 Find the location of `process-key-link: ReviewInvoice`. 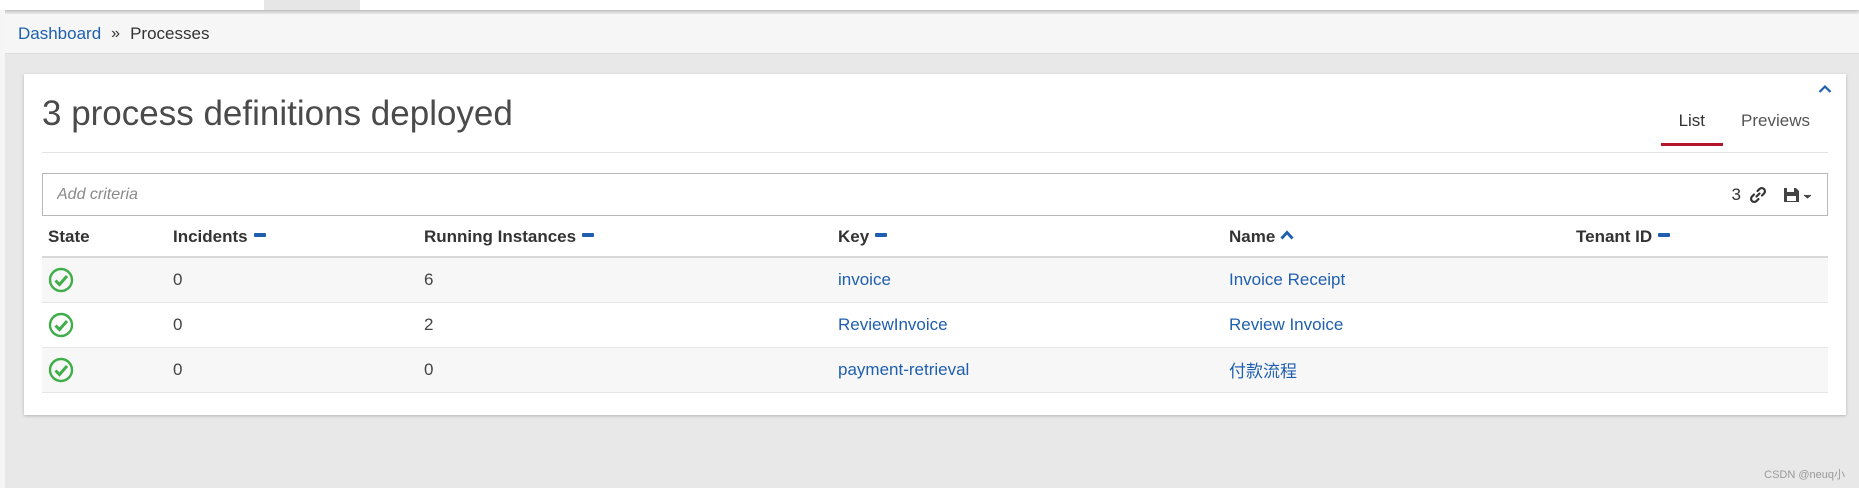

process-key-link: ReviewInvoice is located at coordinates (893, 324).